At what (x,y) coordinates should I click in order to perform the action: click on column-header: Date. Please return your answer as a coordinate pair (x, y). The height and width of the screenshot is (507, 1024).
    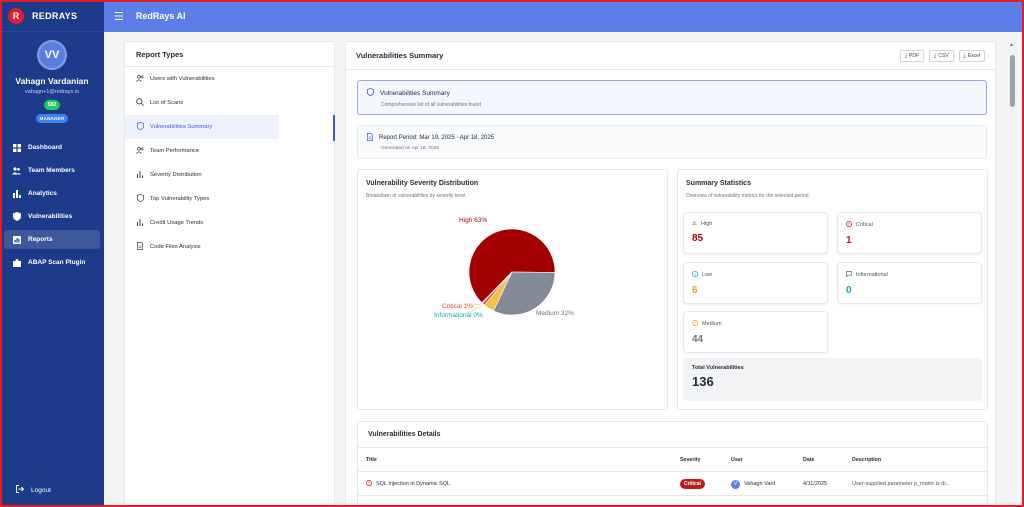
    Looking at the image, I should click on (808, 460).